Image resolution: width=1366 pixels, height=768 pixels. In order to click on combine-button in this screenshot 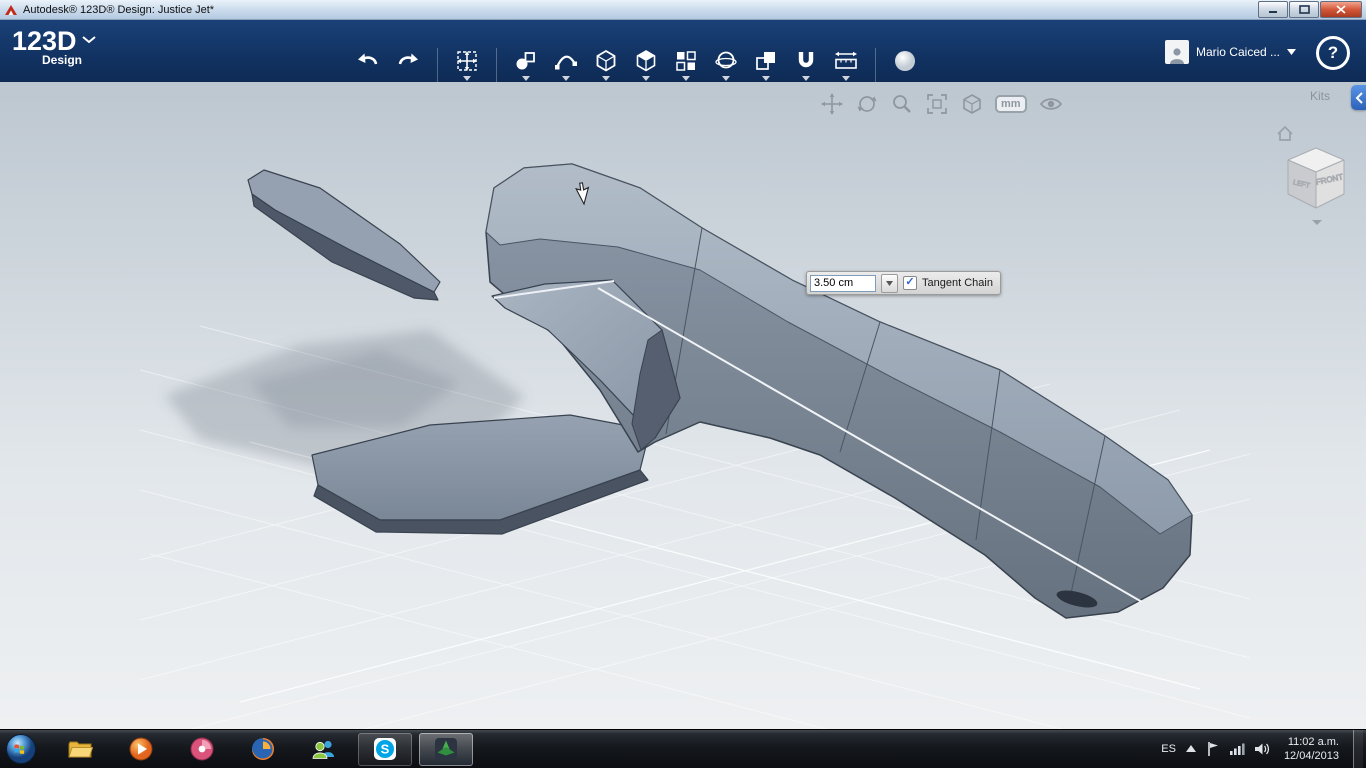, I will do `click(766, 64)`.